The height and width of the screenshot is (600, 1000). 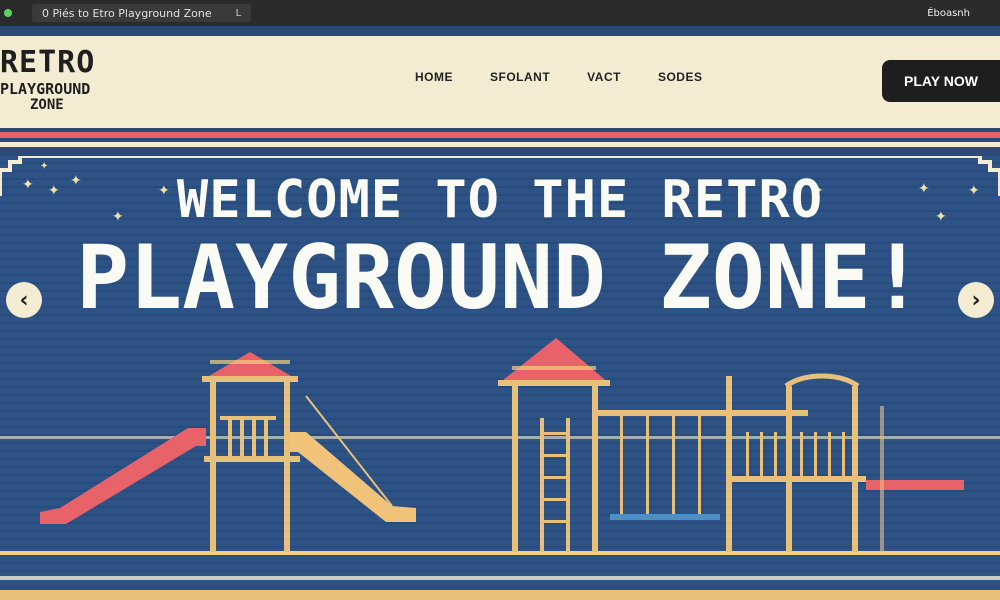 What do you see at coordinates (500, 200) in the screenshot?
I see `hero-title-line1: WELCOME TO THE RETRO` at bounding box center [500, 200].